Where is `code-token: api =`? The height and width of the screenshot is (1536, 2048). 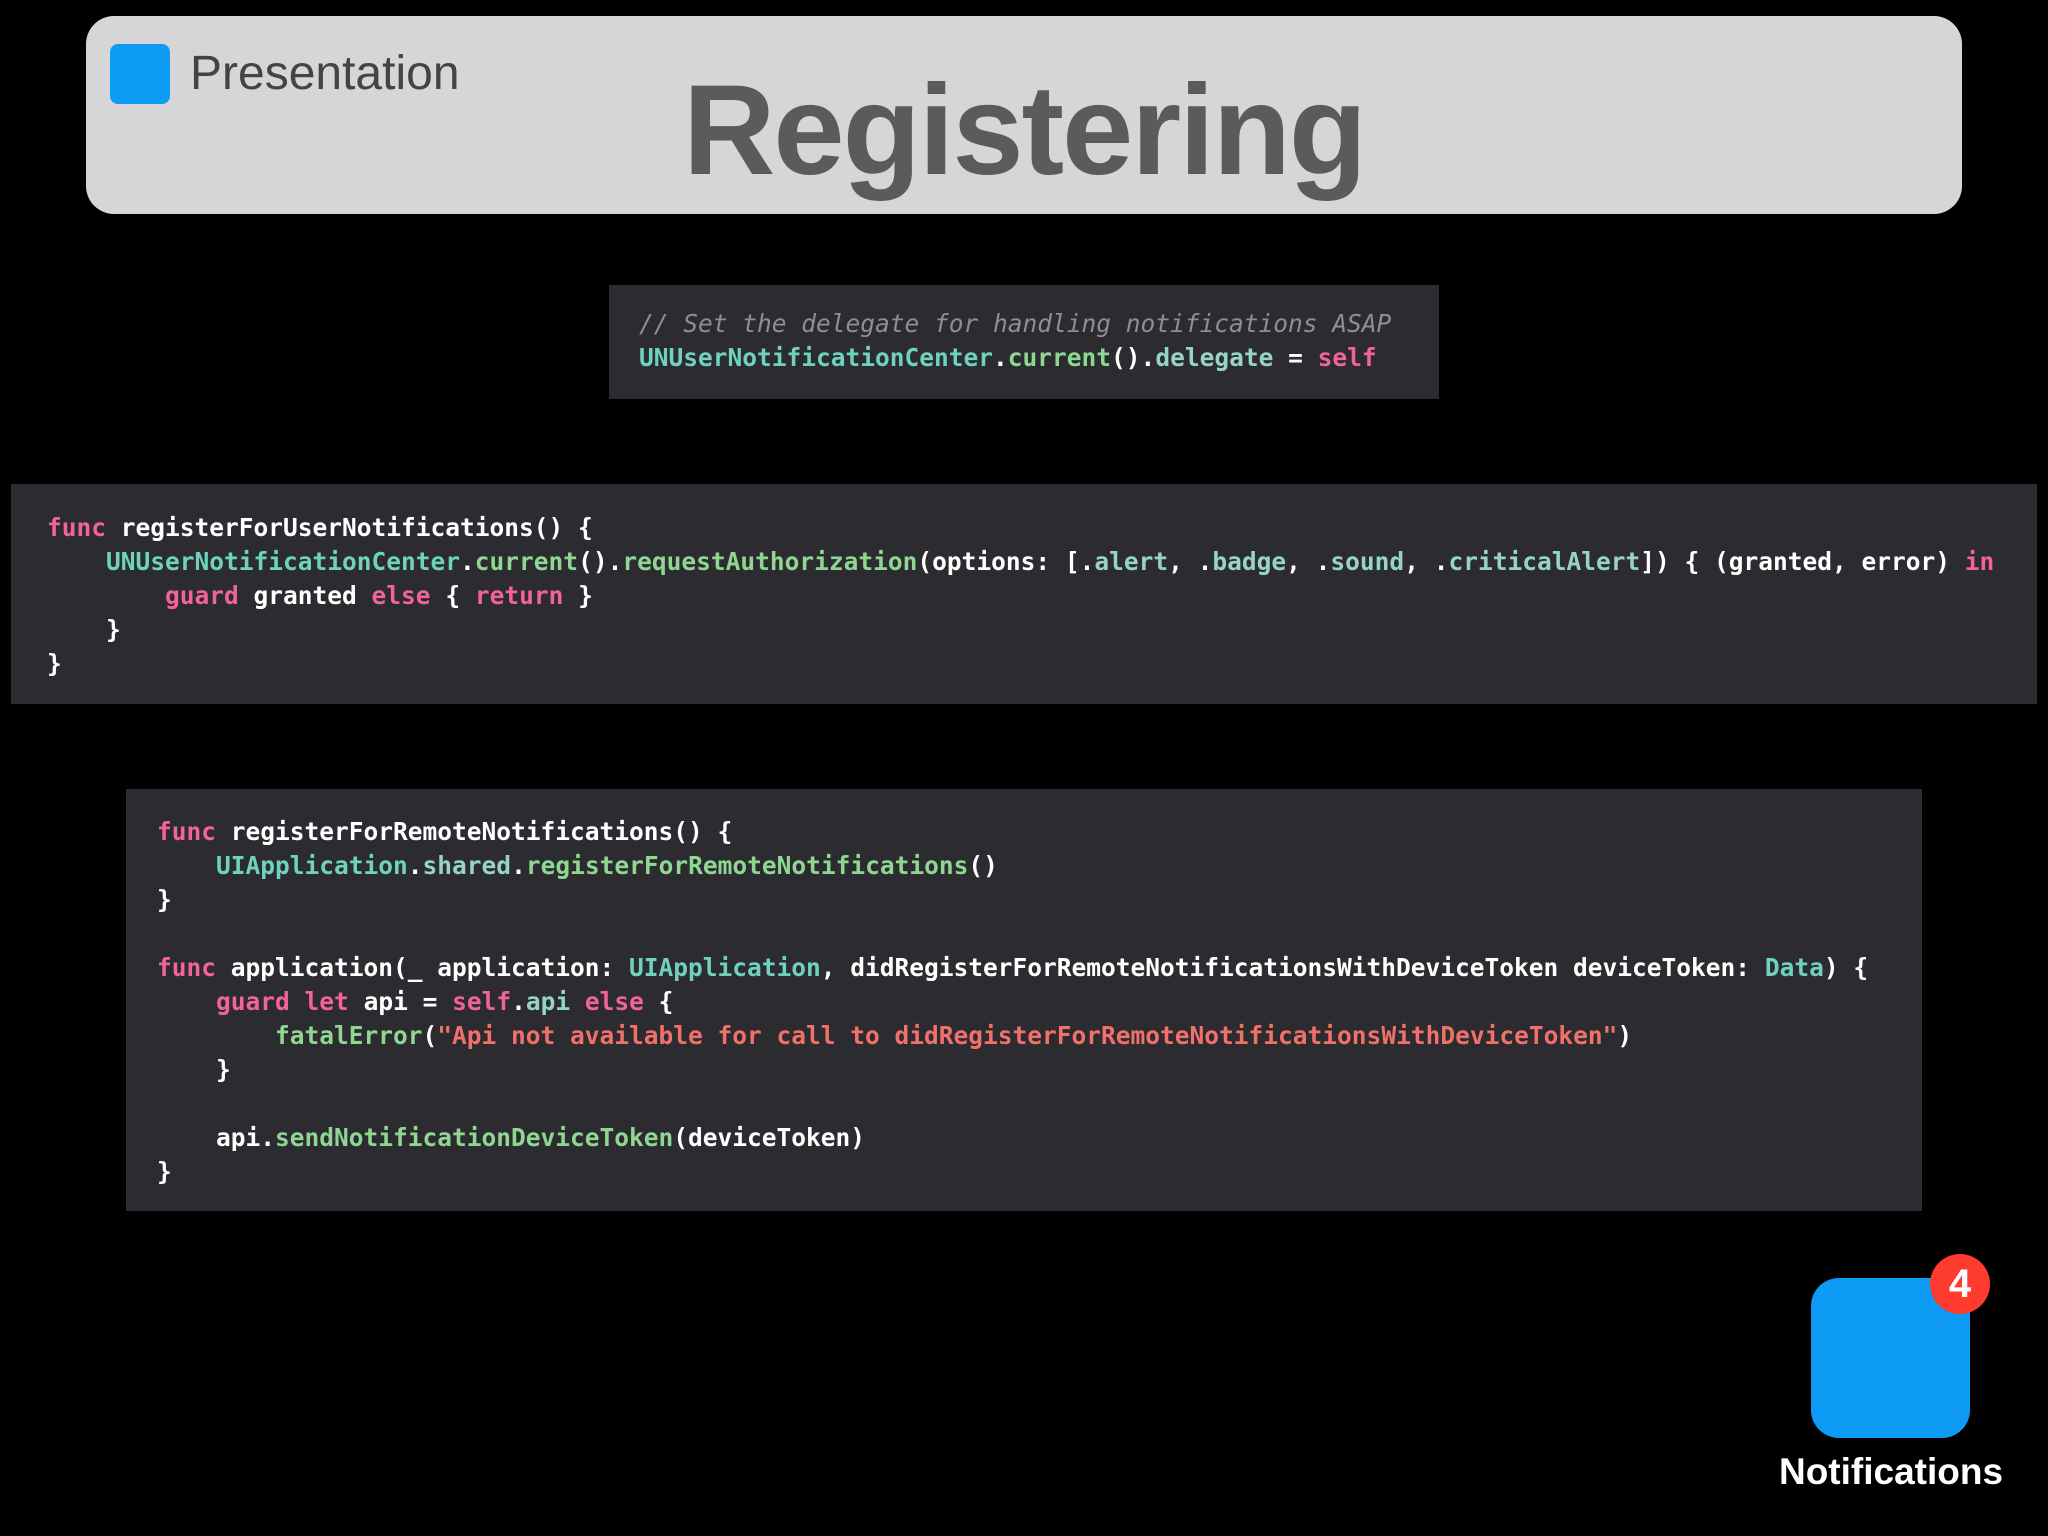 code-token: api = is located at coordinates (400, 1001).